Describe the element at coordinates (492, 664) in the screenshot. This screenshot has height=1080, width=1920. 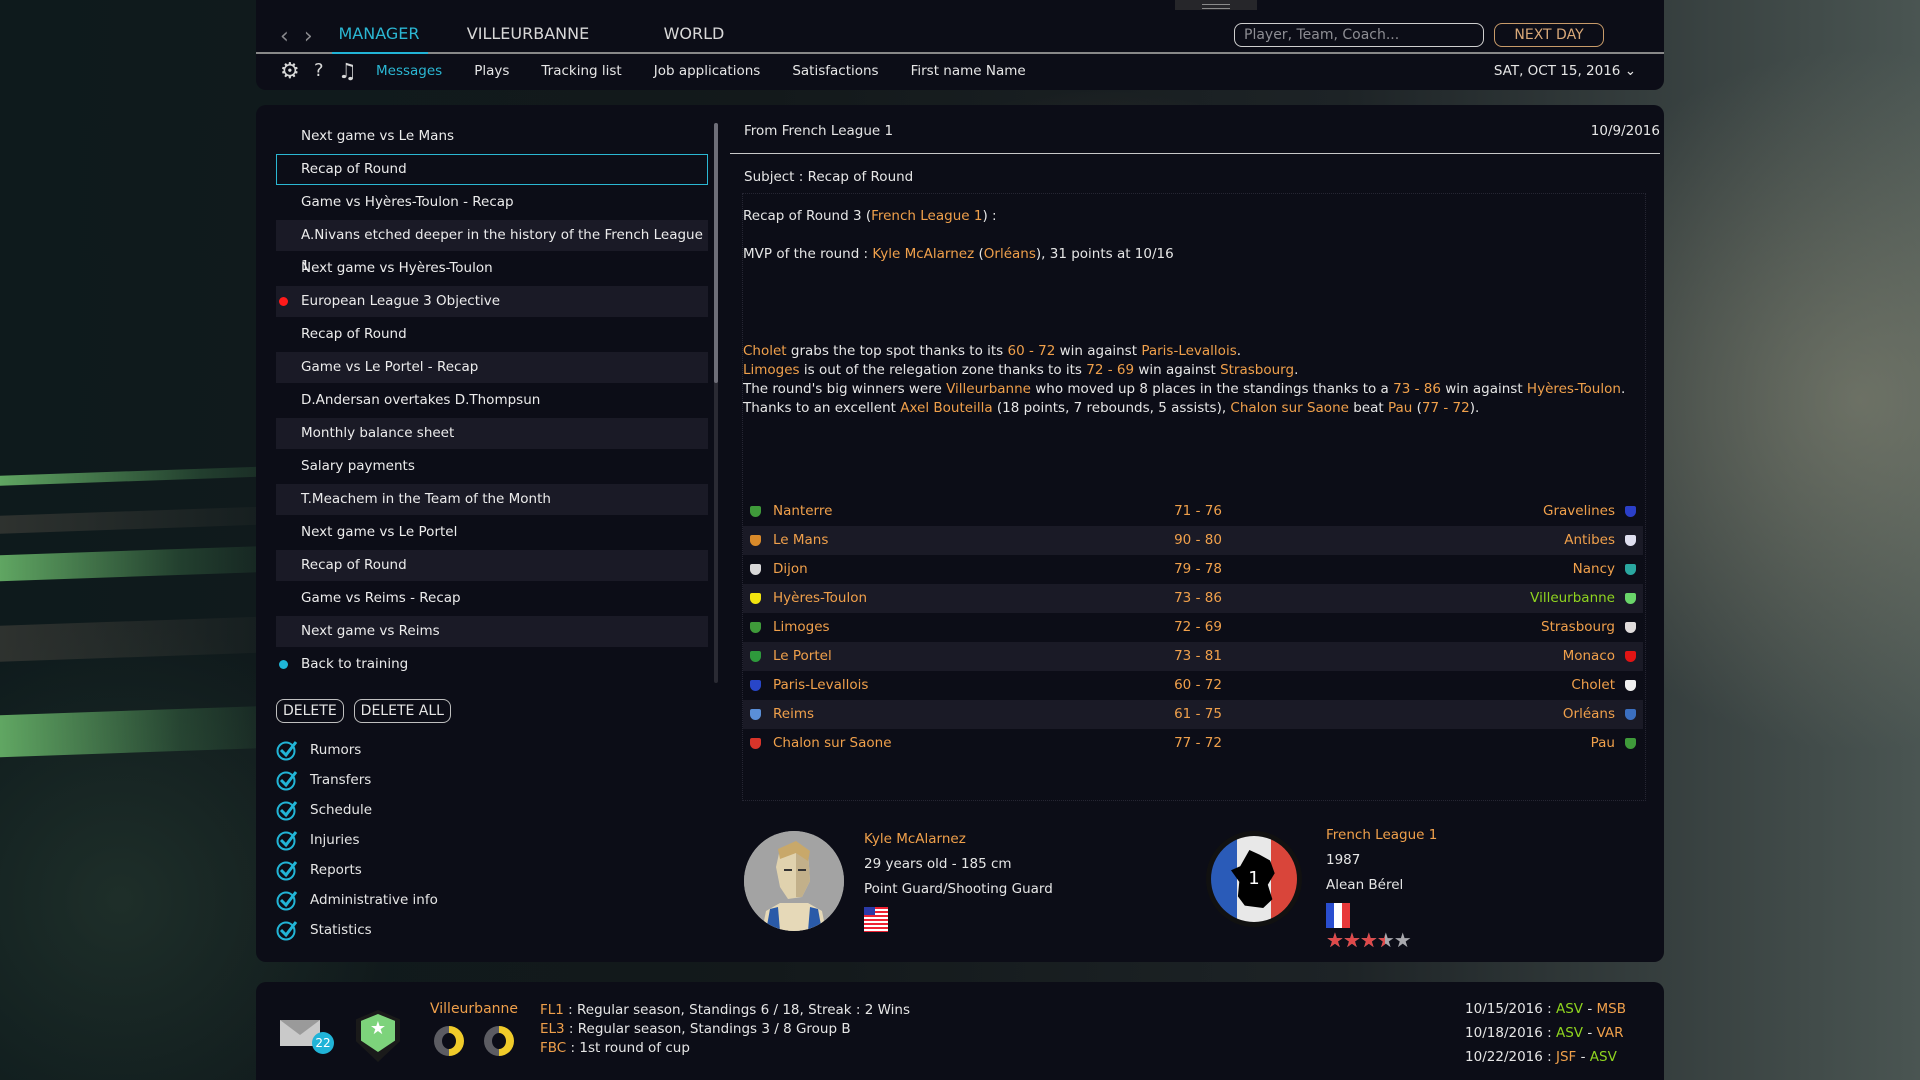
I see `message-list-item: Back to training` at that location.